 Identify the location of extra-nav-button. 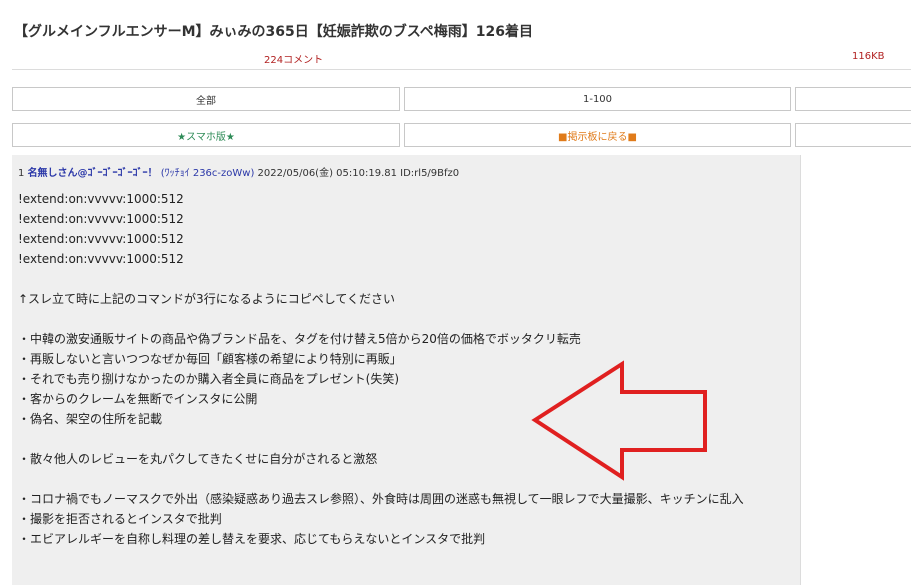
(853, 135).